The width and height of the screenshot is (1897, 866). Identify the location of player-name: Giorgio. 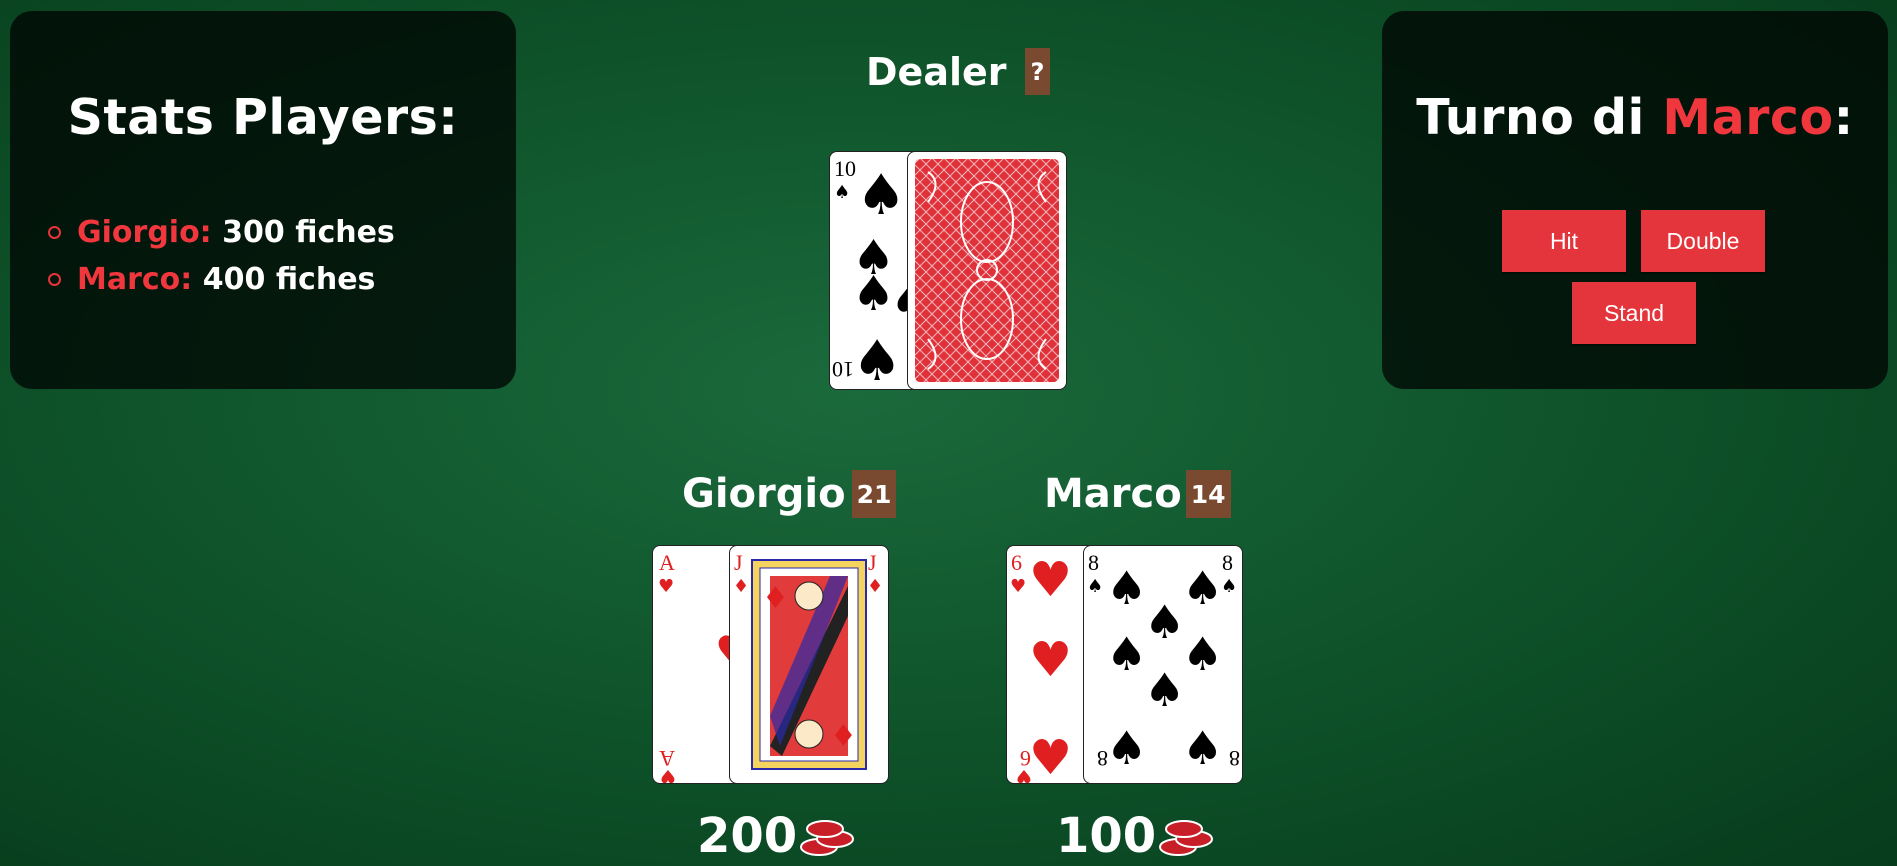
(764, 494).